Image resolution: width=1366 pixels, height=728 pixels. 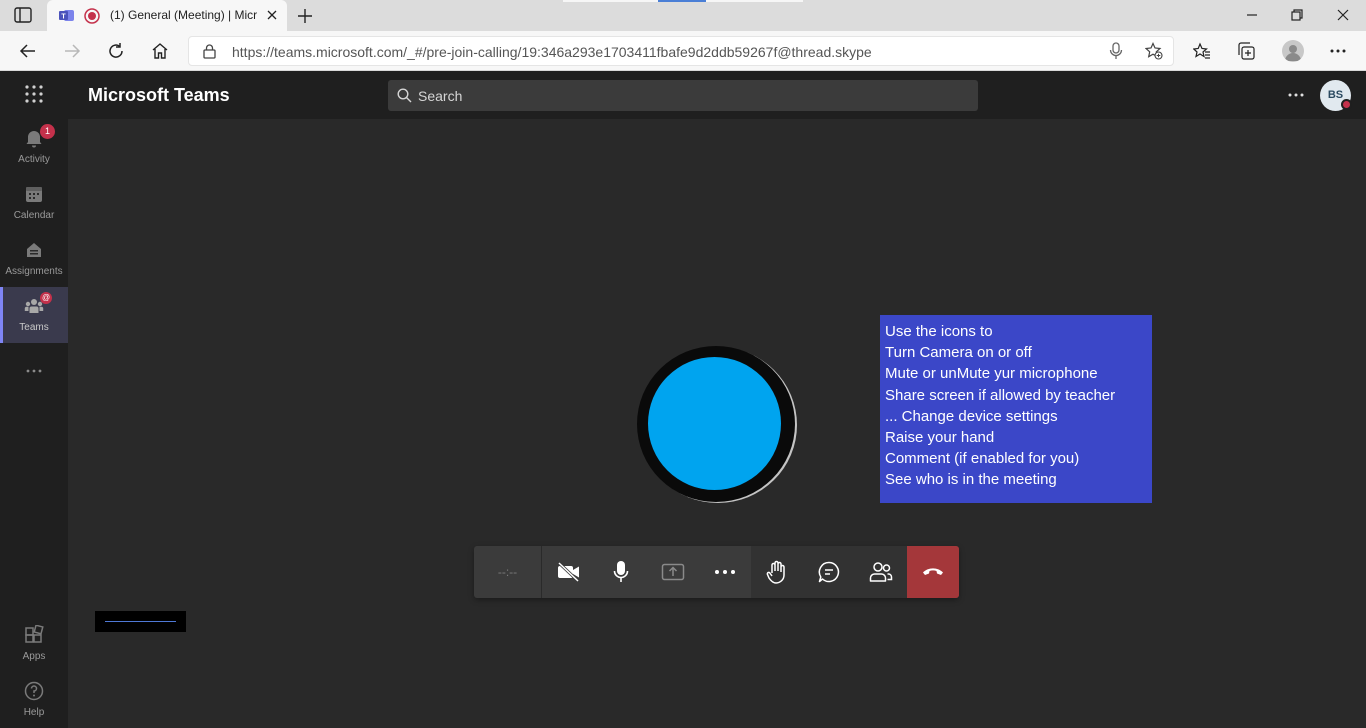 What do you see at coordinates (34, 147) in the screenshot?
I see `rail-item-activity: 1 Activity` at bounding box center [34, 147].